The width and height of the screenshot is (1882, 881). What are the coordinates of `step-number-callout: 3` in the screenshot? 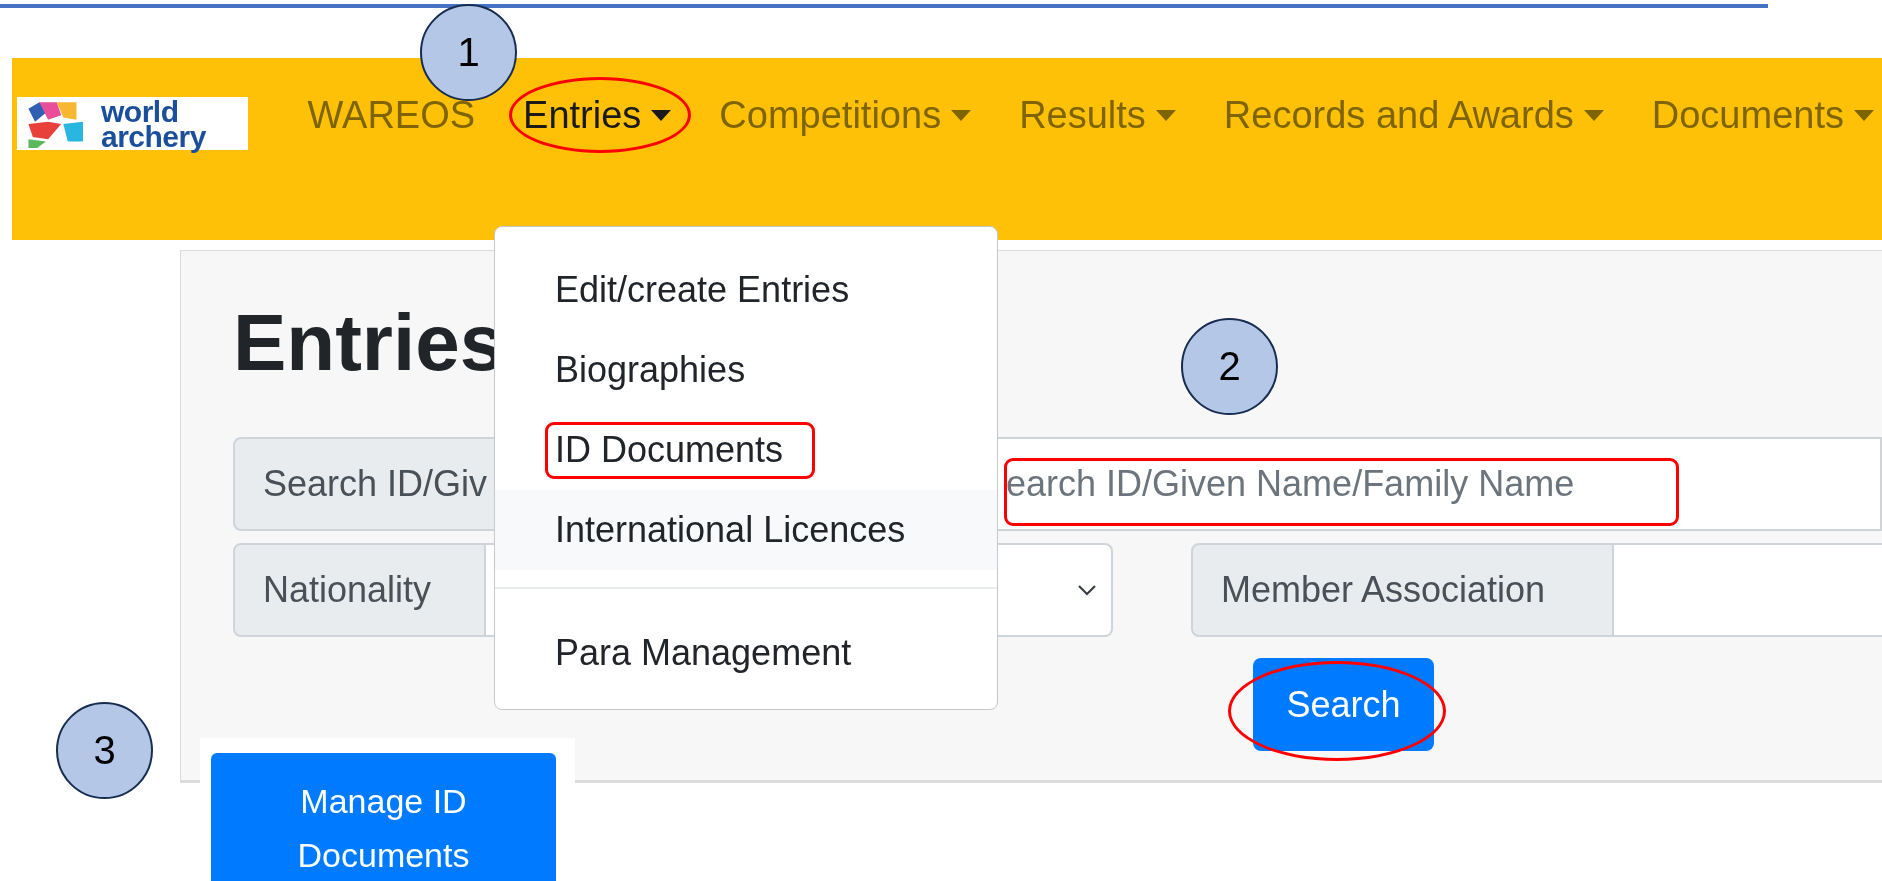 It's located at (104, 750).